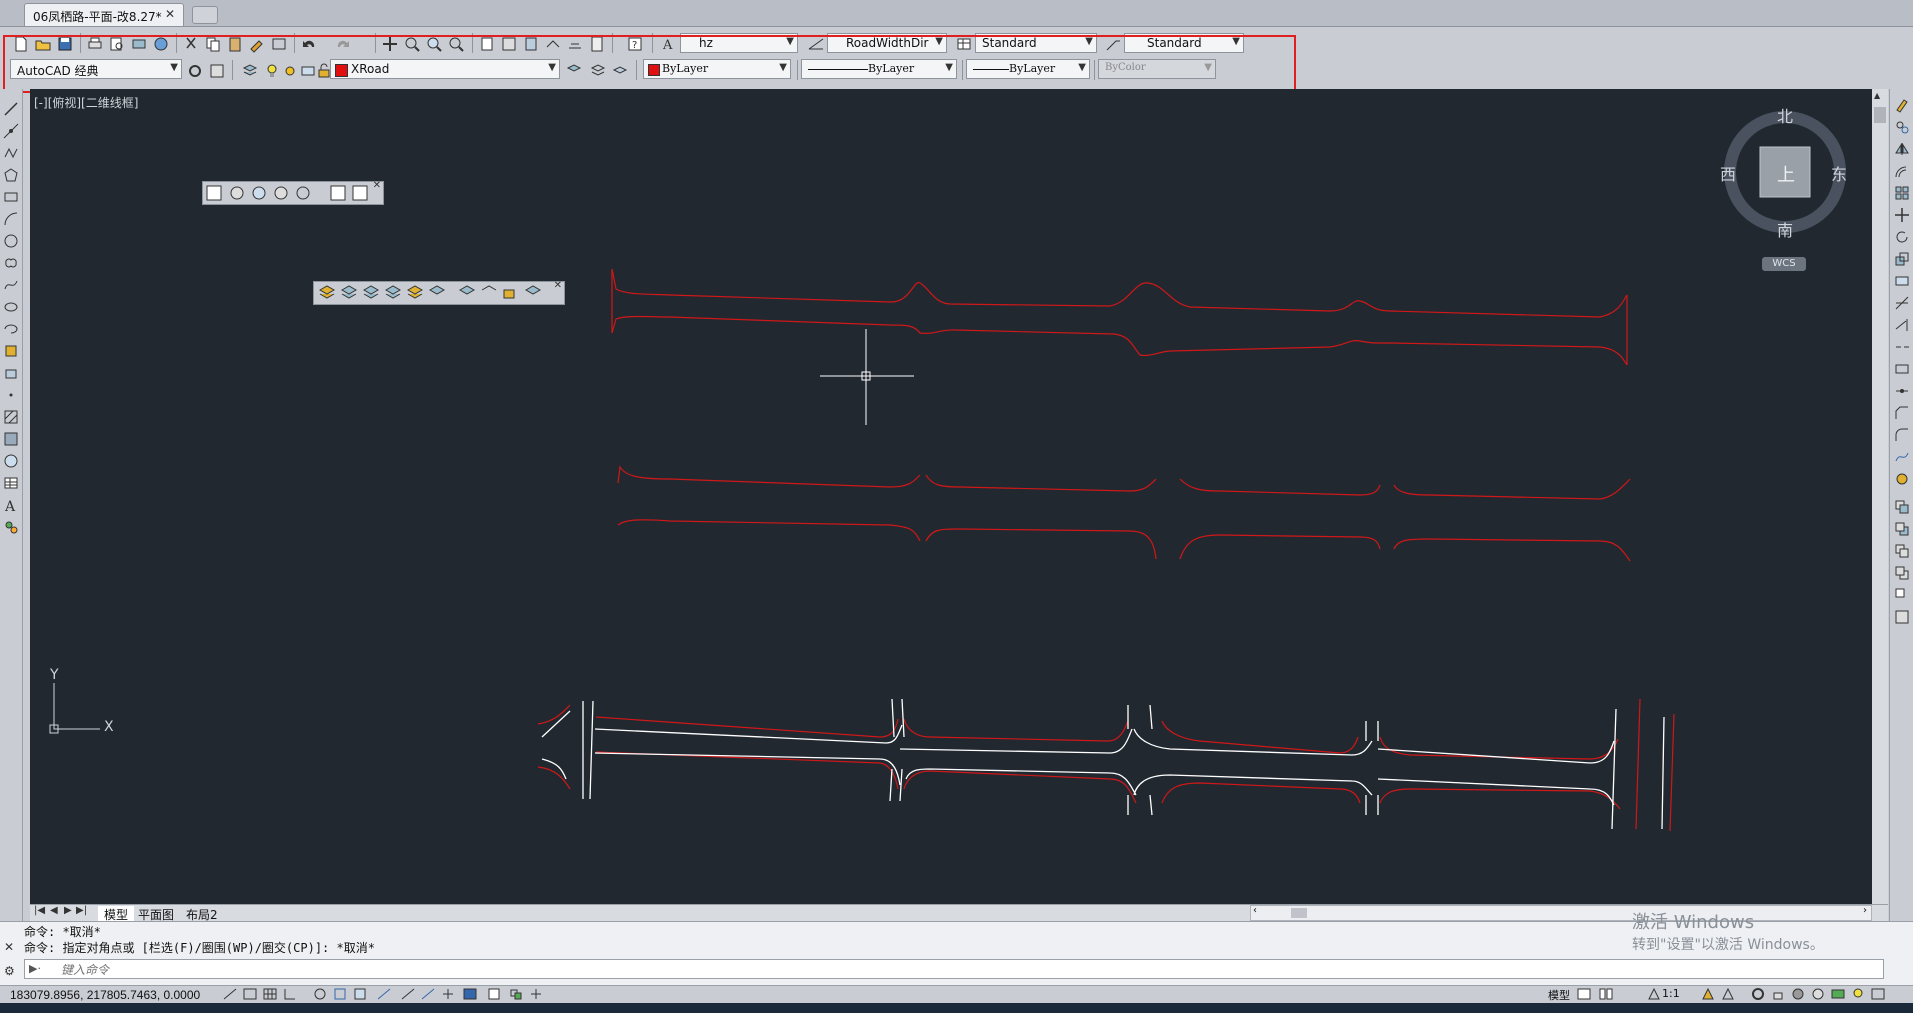 This screenshot has width=1913, height=1013. I want to click on scroll-thumb, so click(1880, 115).